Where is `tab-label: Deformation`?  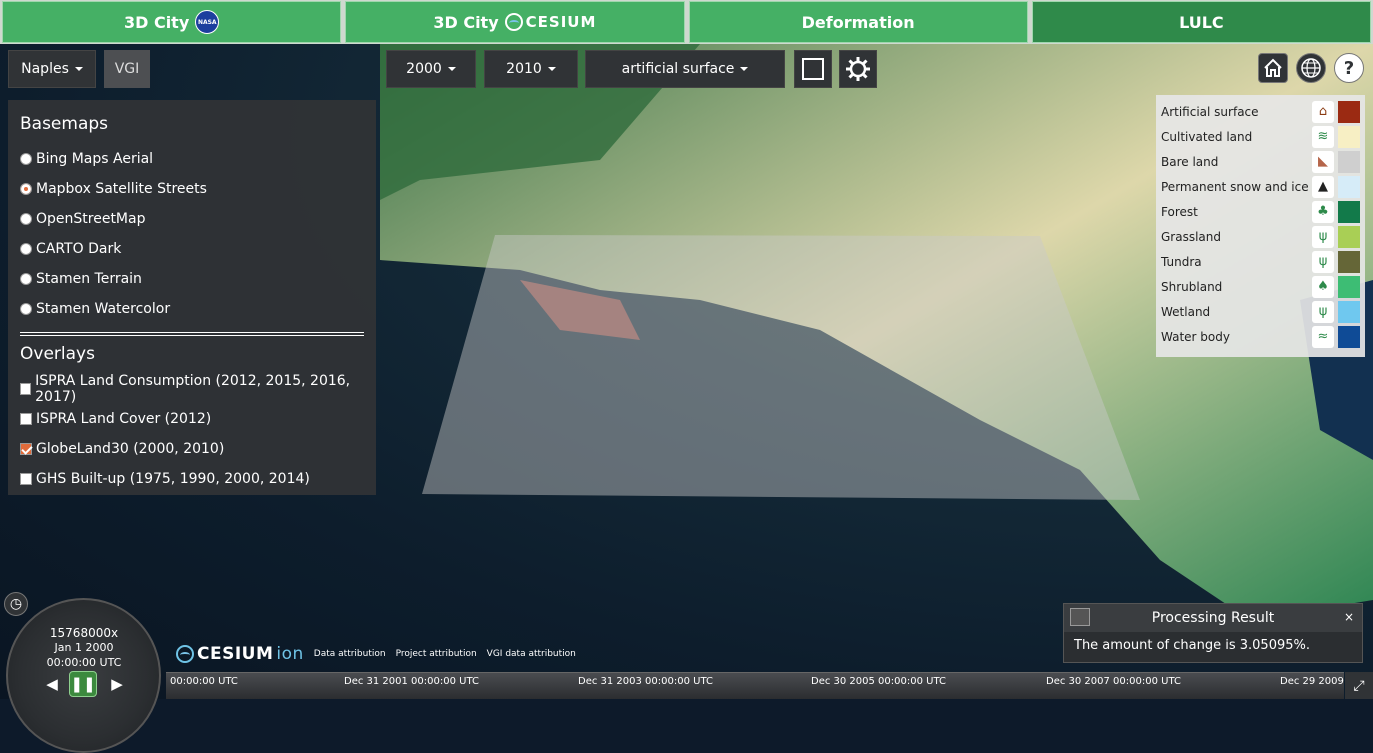
tab-label: Deformation is located at coordinates (858, 22).